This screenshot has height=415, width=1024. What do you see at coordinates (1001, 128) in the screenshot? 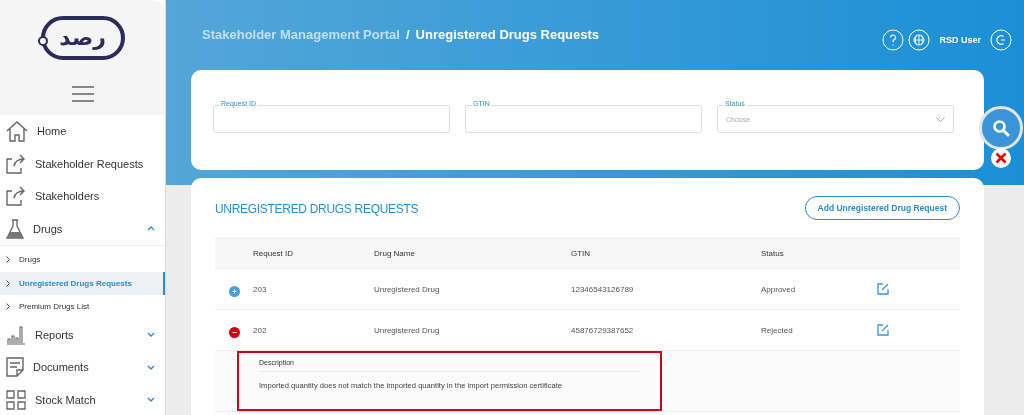
I see `search-icon` at bounding box center [1001, 128].